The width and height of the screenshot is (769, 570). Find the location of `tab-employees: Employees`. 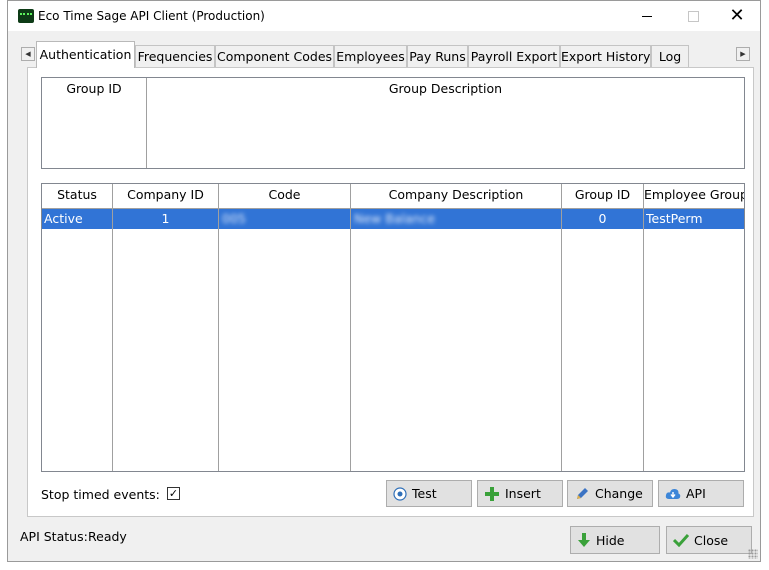

tab-employees: Employees is located at coordinates (370, 56).